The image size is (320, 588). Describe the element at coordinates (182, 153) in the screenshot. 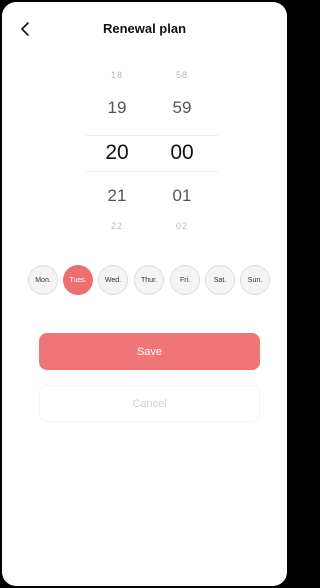

I see `minute-selected: 00` at that location.